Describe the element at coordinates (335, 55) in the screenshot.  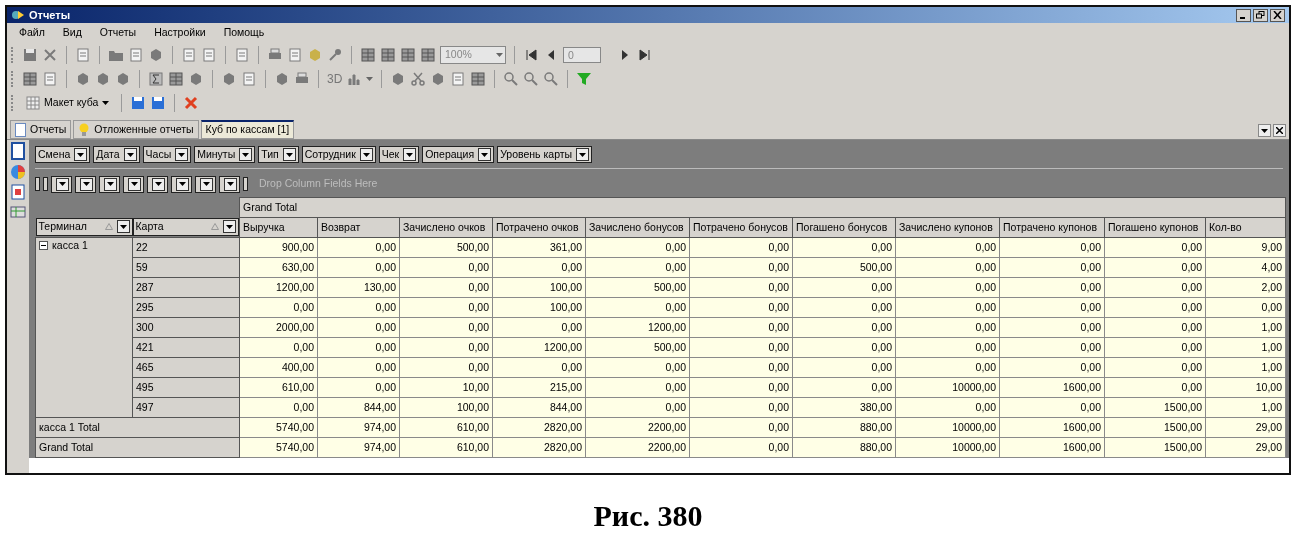
I see `key-icon` at that location.